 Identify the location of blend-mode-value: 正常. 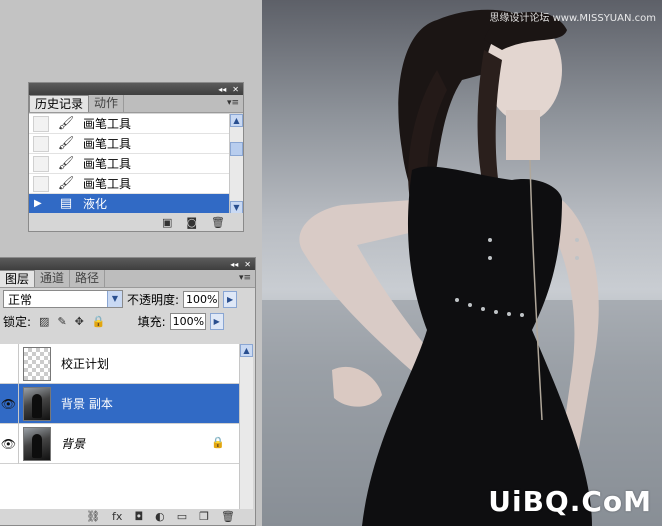
(20, 299).